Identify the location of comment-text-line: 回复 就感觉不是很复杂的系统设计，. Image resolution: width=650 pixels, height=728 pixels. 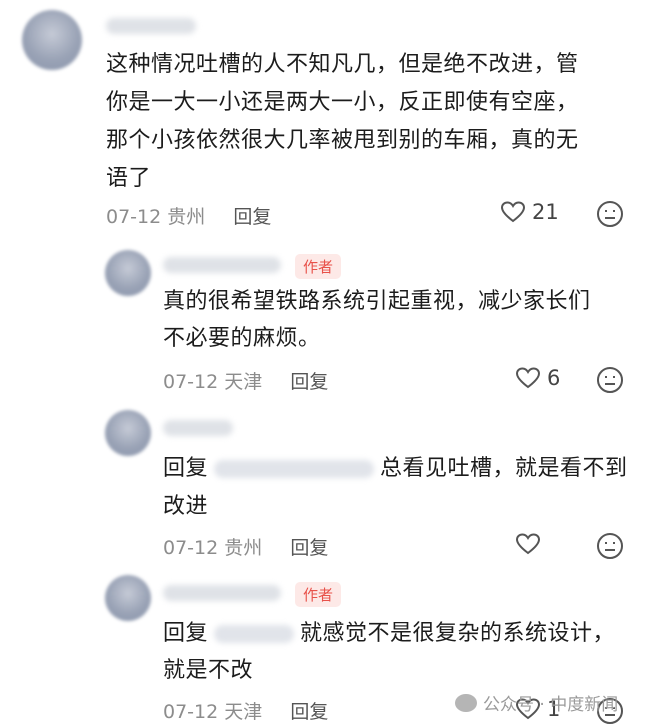
(389, 634).